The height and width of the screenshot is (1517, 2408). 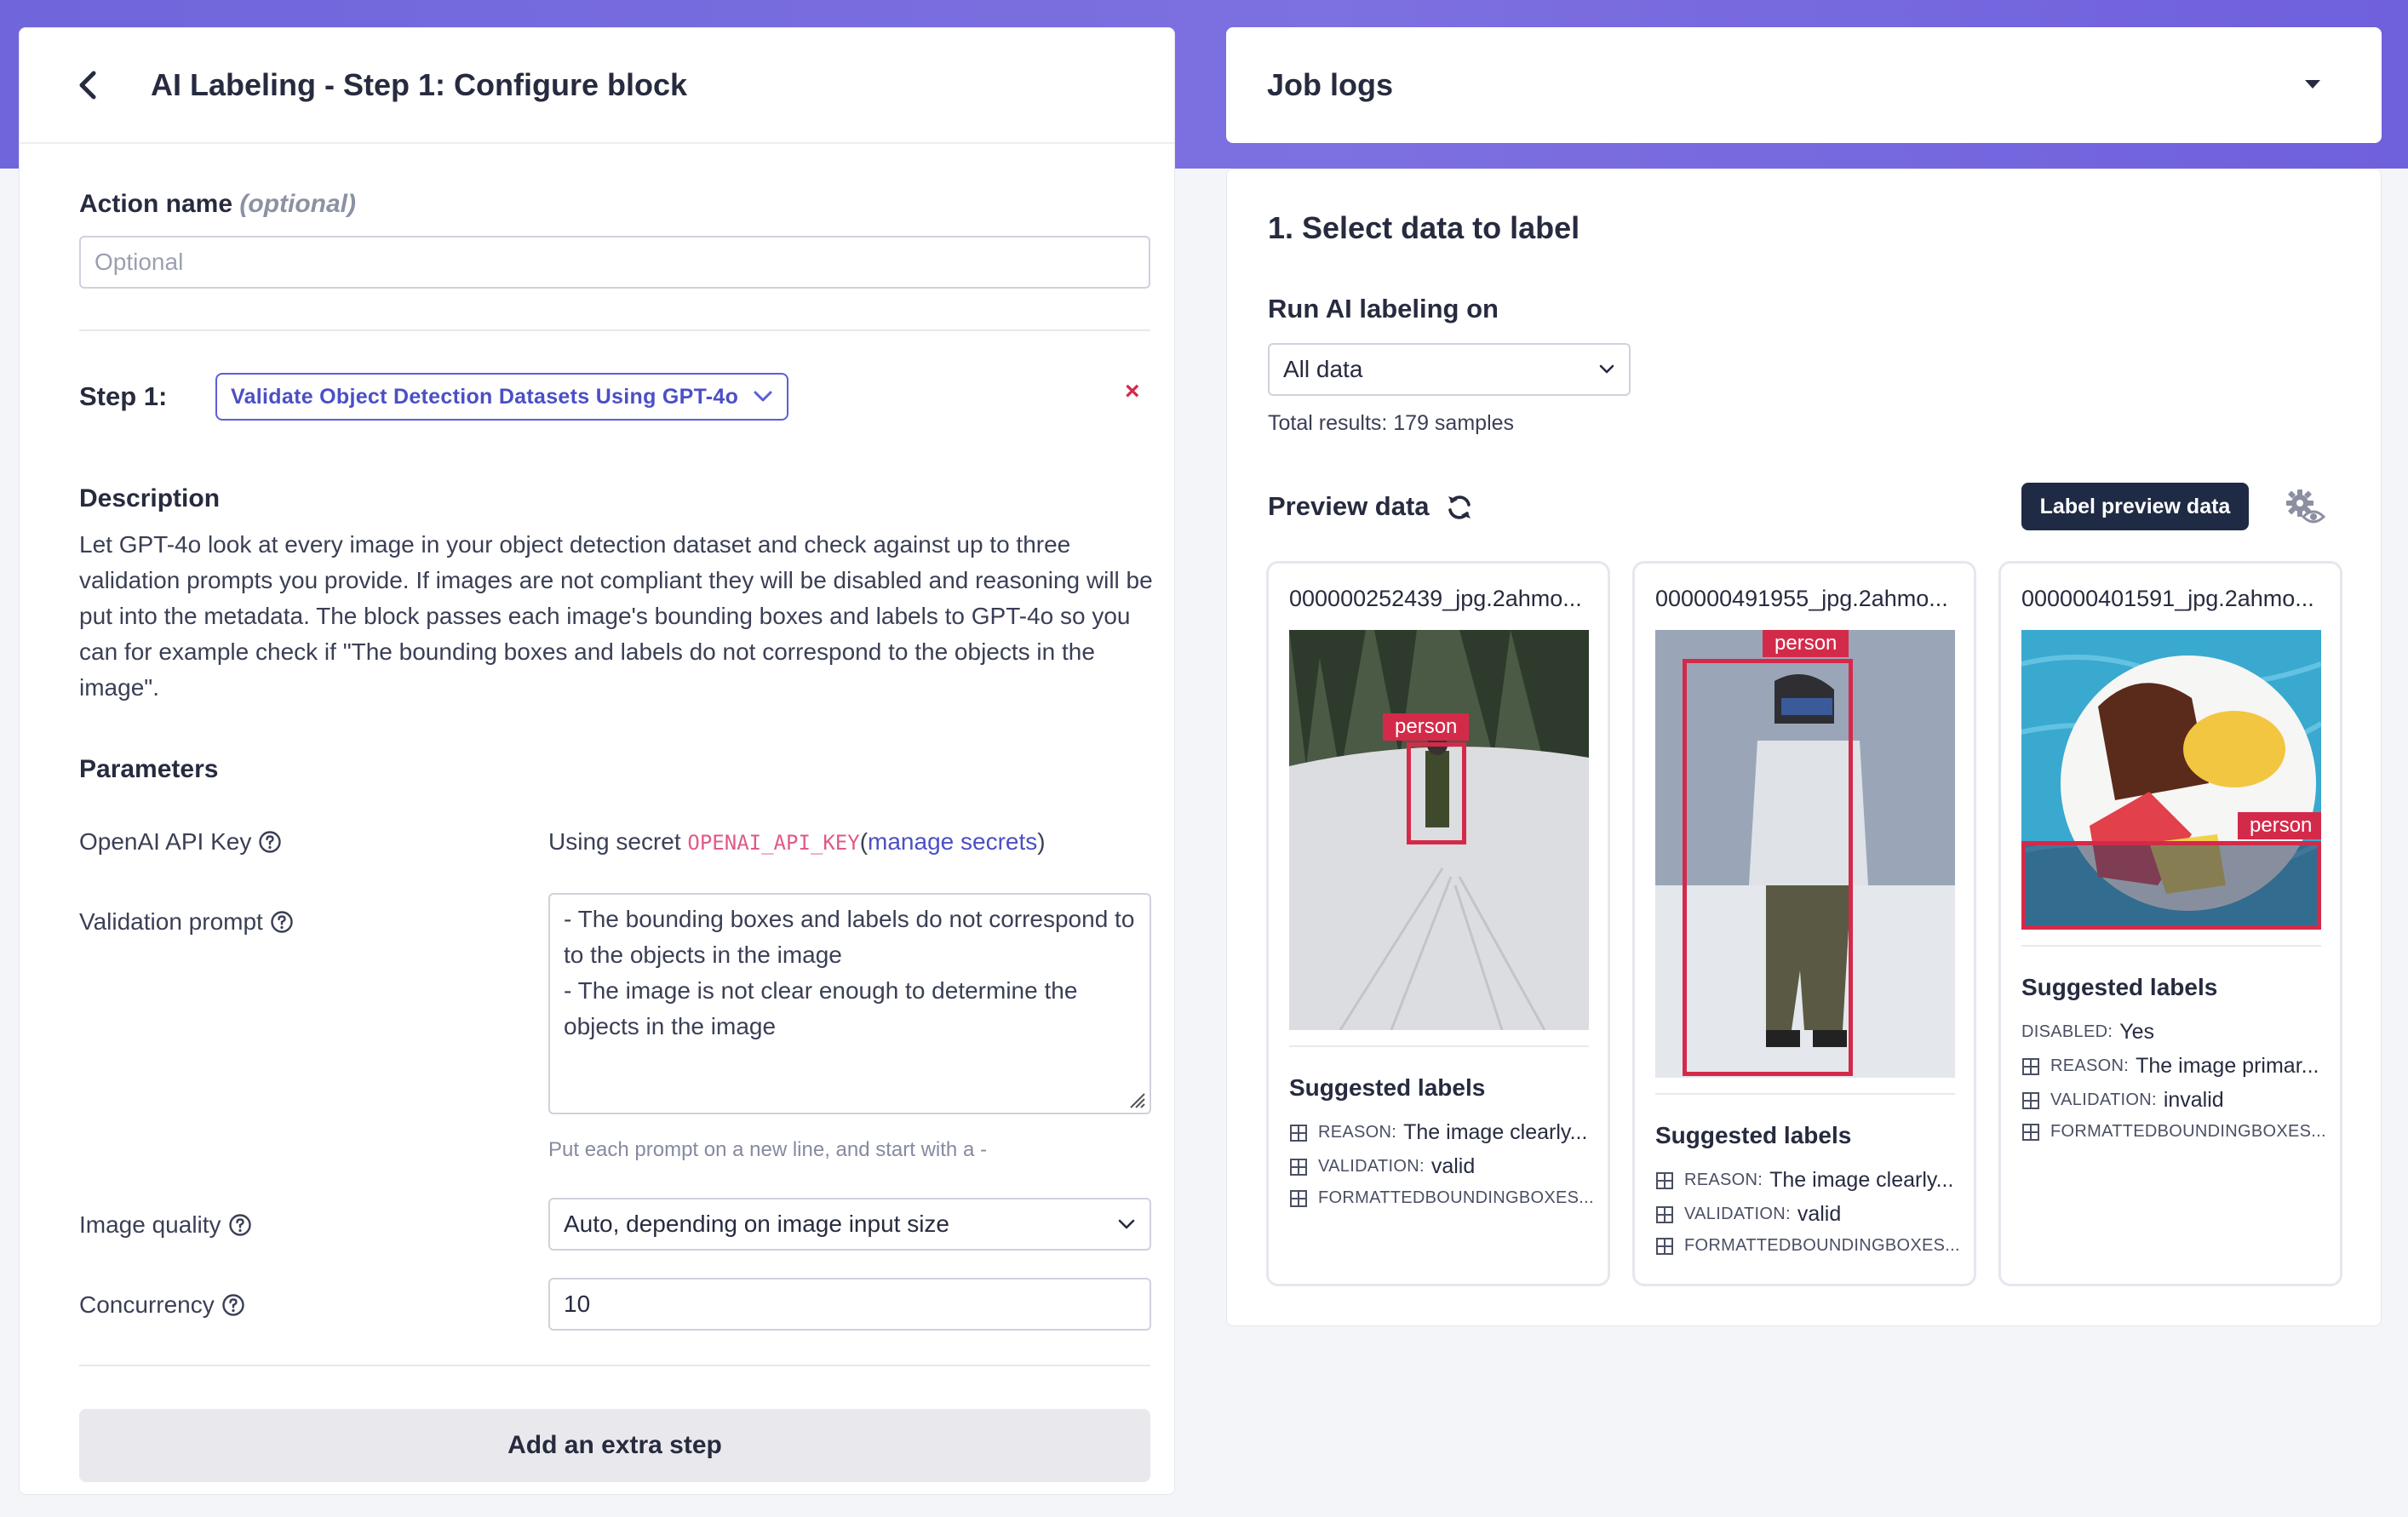 I want to click on attribute-value: Yes, so click(x=2136, y=1032).